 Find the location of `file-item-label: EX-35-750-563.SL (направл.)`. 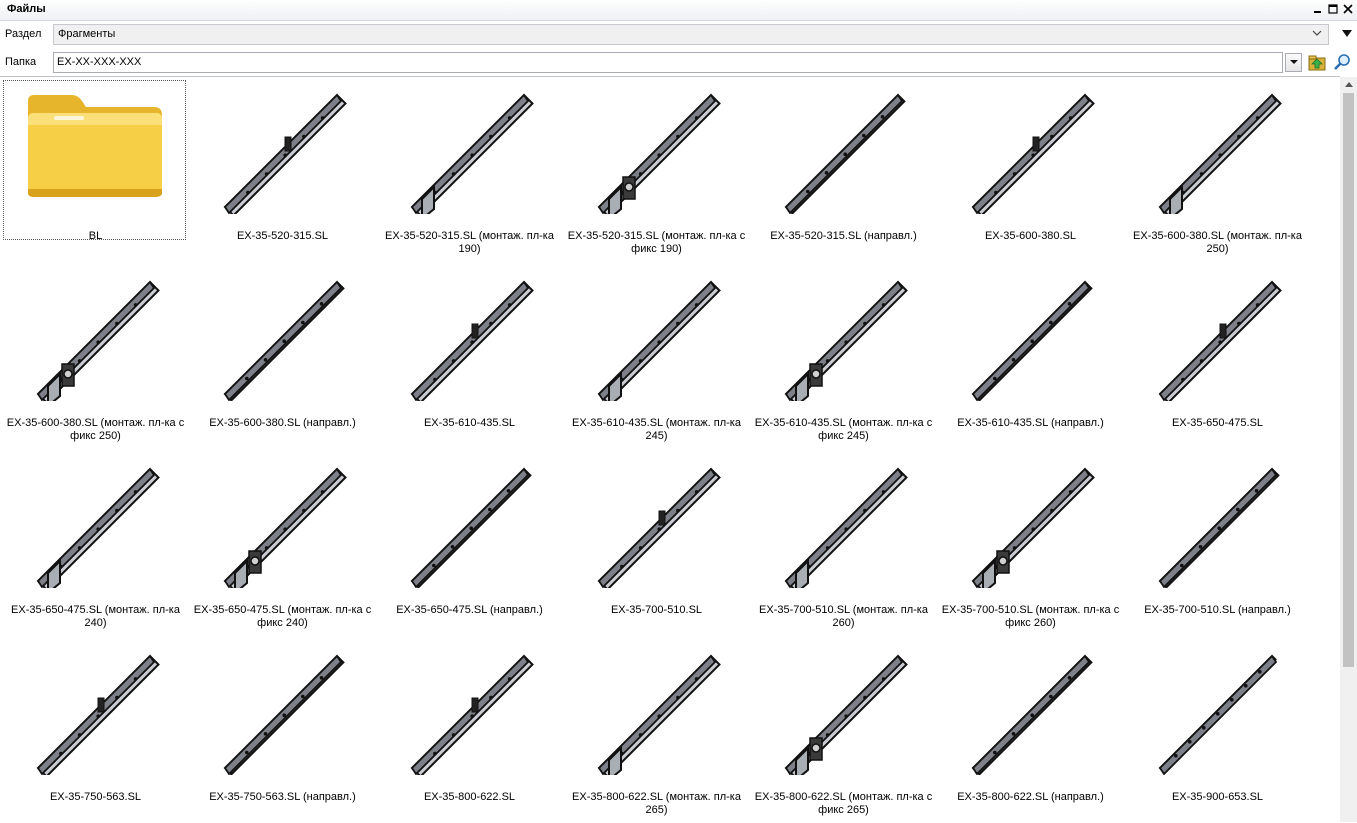

file-item-label: EX-35-750-563.SL (направл.) is located at coordinates (282, 797).